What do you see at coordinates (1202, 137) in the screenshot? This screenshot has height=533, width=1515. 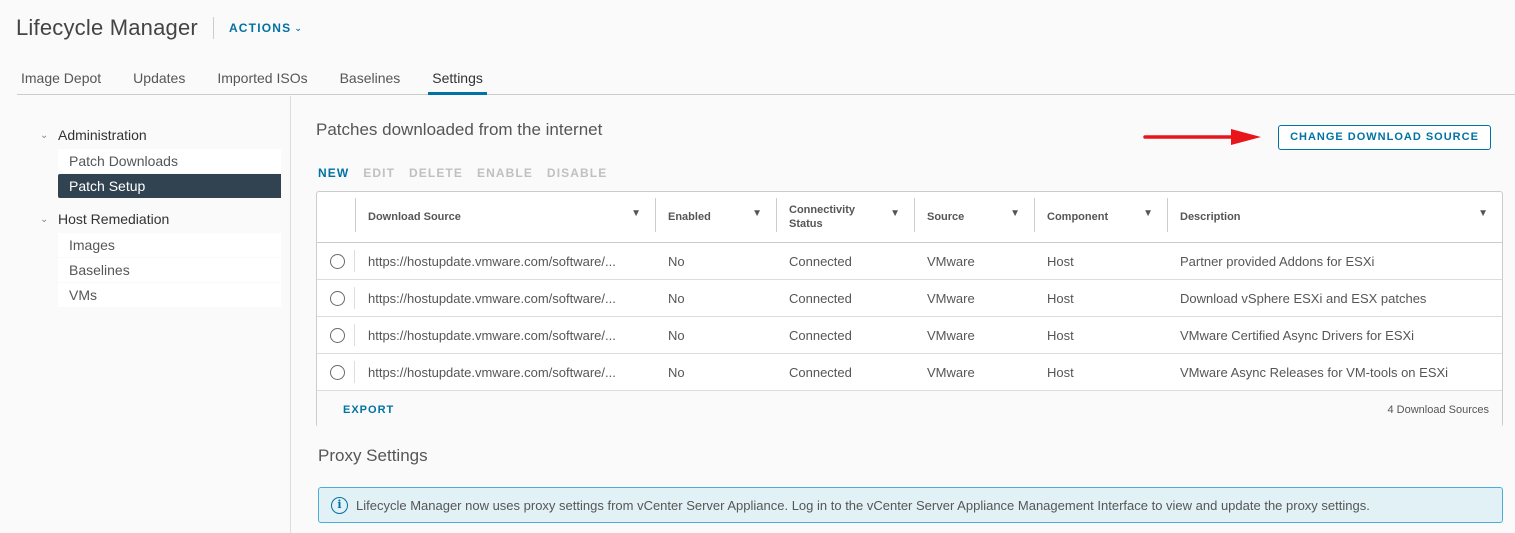 I see `annotation-arrow-icon` at bounding box center [1202, 137].